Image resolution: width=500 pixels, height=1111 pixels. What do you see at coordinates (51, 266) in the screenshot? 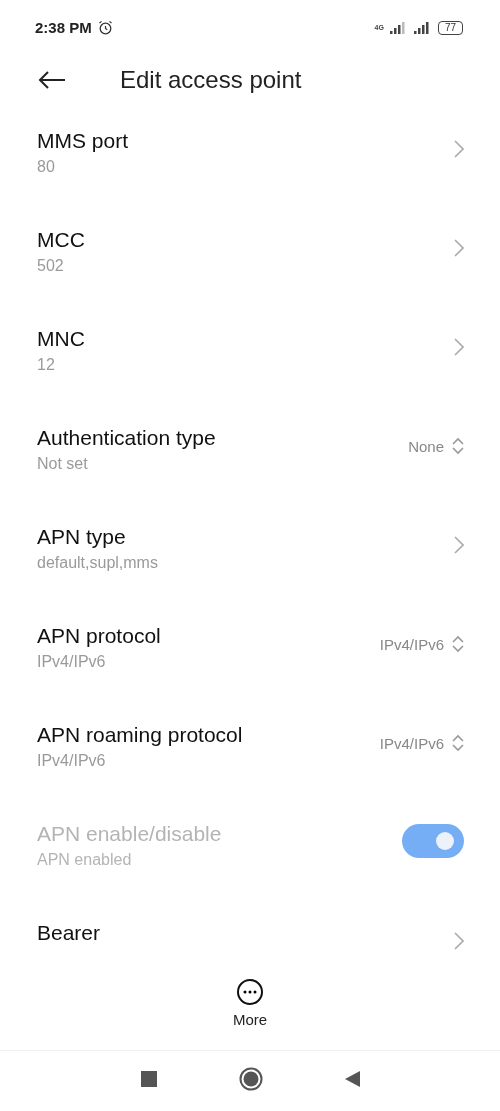
I see `setting-value: 502` at bounding box center [51, 266].